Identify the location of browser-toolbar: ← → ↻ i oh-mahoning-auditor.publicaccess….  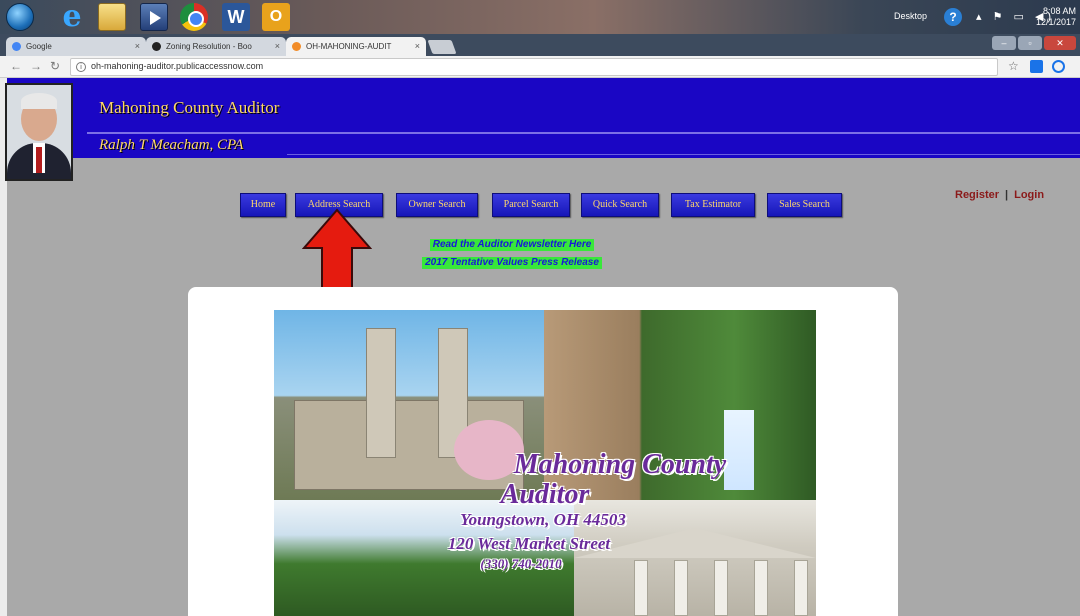
(540, 67).